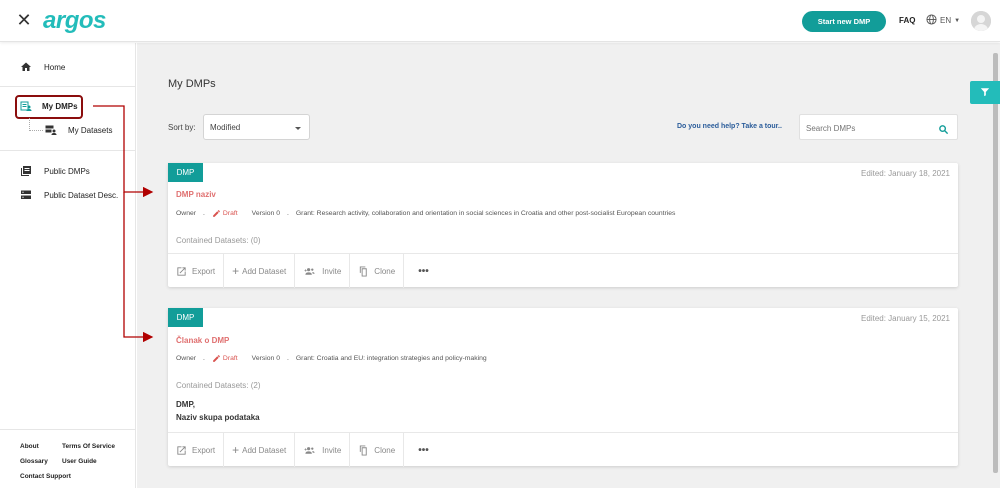  Describe the element at coordinates (26, 106) in the screenshot. I see `my-dmps-icon` at that location.